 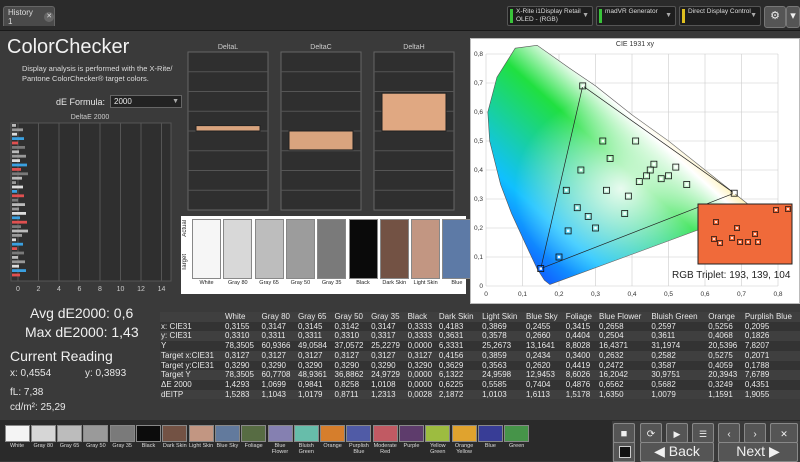 What do you see at coordinates (772, 451) in the screenshot?
I see `arrow-right-icon: ▶` at bounding box center [772, 451].